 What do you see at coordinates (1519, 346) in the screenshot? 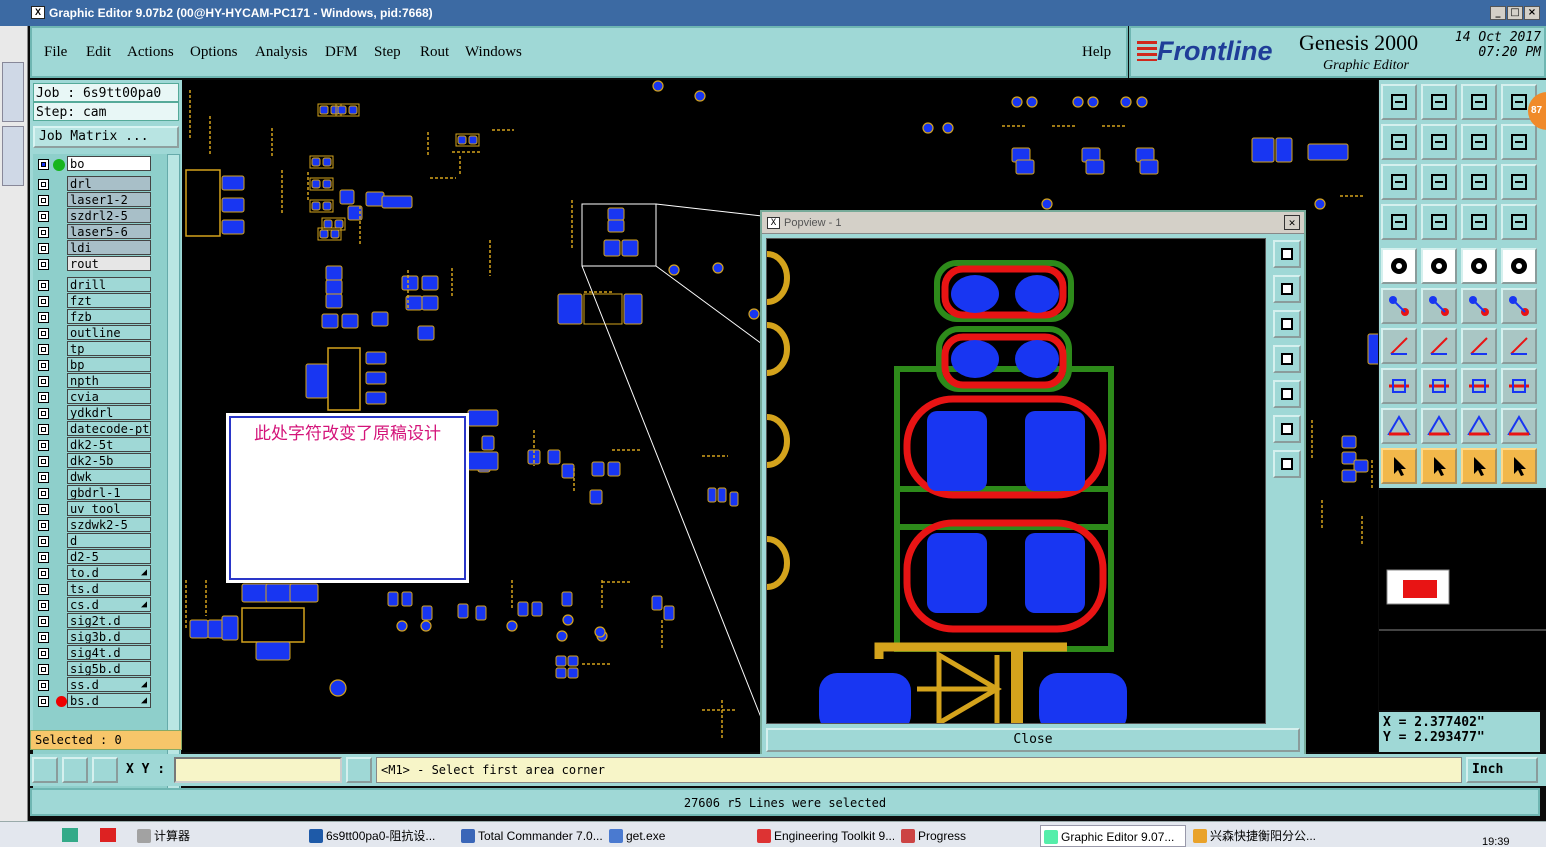
I see `flip-tool-button` at bounding box center [1519, 346].